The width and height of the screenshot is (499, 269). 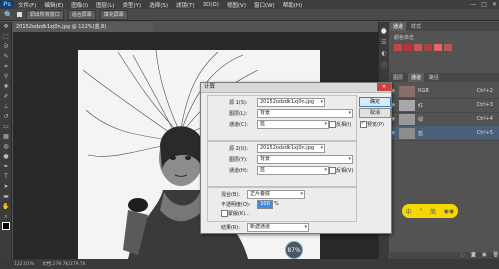 I want to click on preview-checkbox, so click(x=363, y=124).